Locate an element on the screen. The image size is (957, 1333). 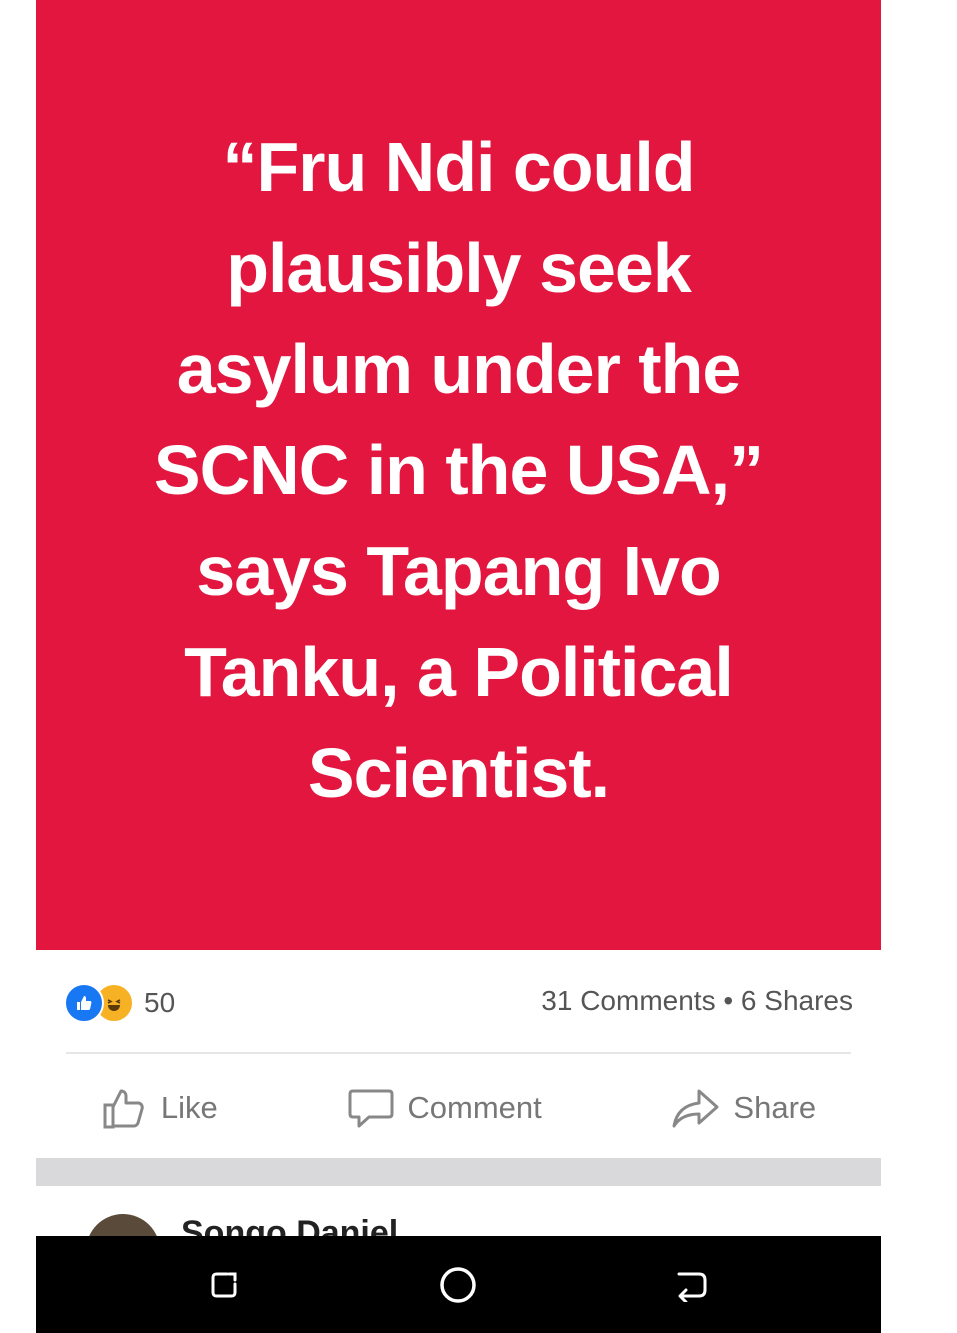
avatar is located at coordinates (123, 1225).